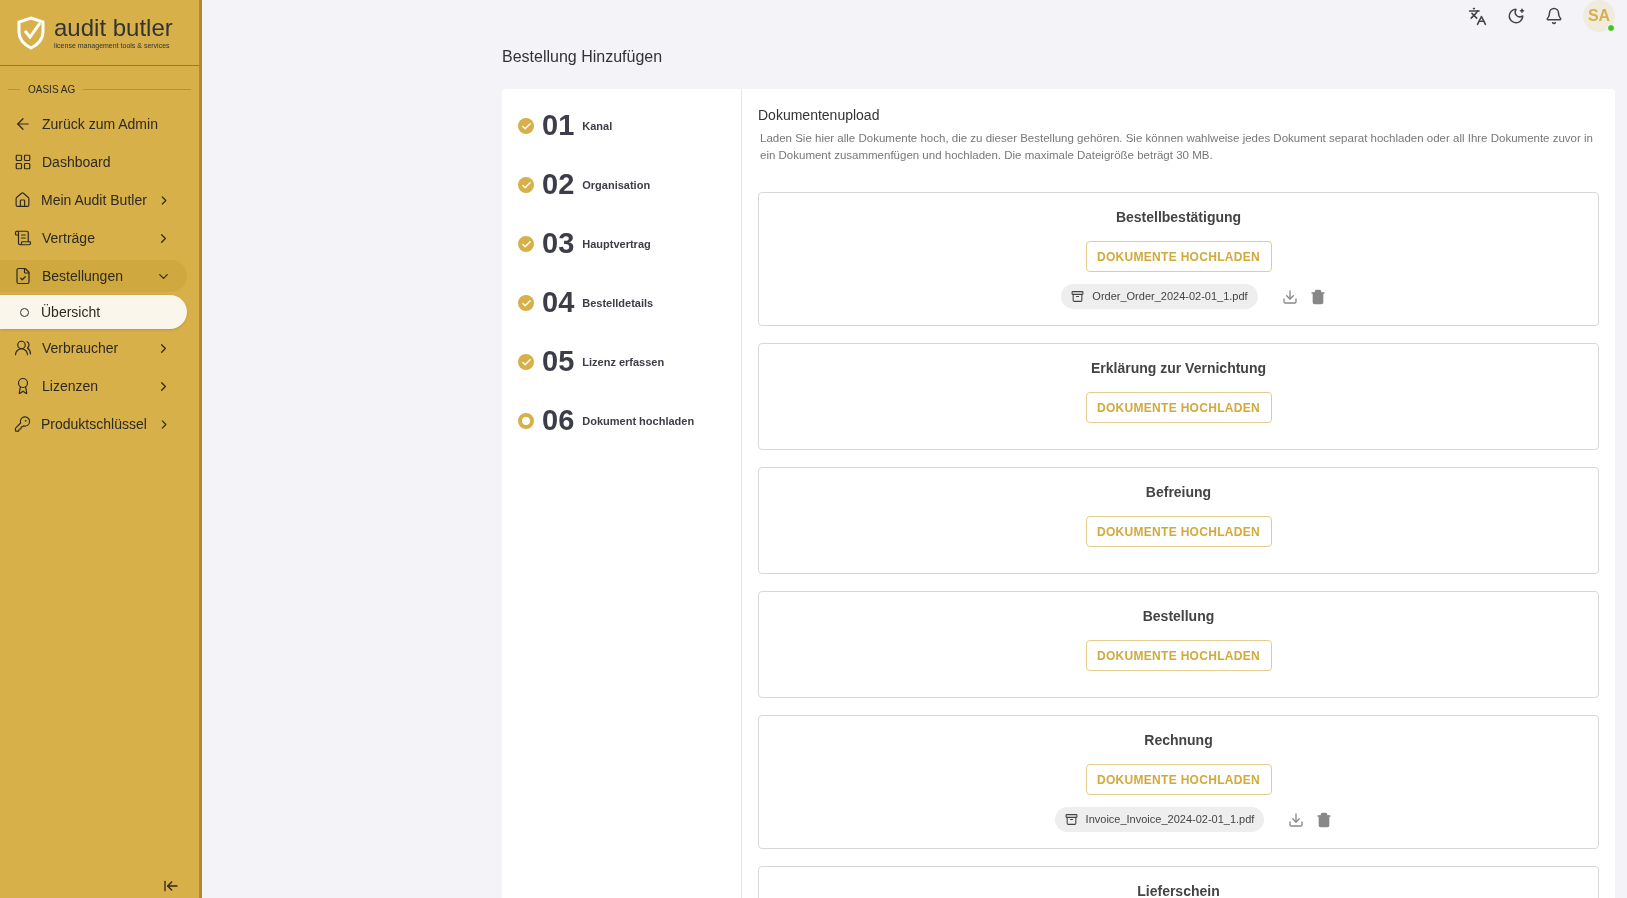 Image resolution: width=1627 pixels, height=898 pixels. What do you see at coordinates (1477, 16) in the screenshot?
I see `translate-icon` at bounding box center [1477, 16].